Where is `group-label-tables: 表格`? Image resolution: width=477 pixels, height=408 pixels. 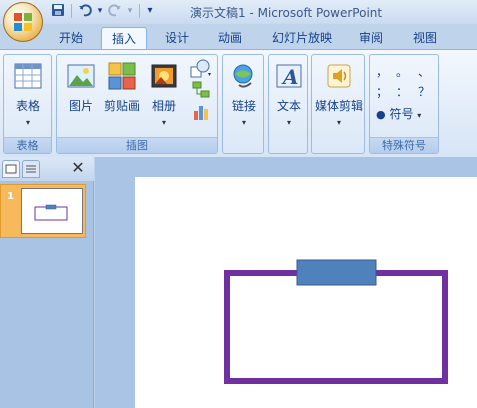
group-label-tables: 表格 is located at coordinates (27, 145).